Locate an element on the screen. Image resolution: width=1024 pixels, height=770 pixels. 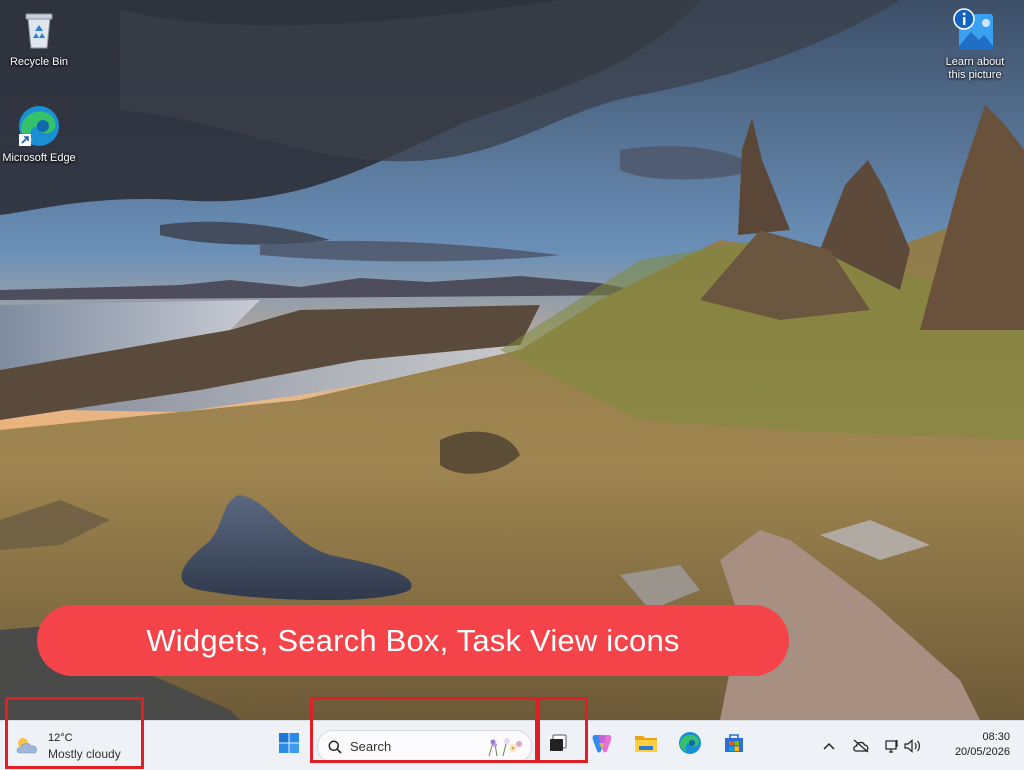
microsoft-store-button is located at coordinates (734, 745).